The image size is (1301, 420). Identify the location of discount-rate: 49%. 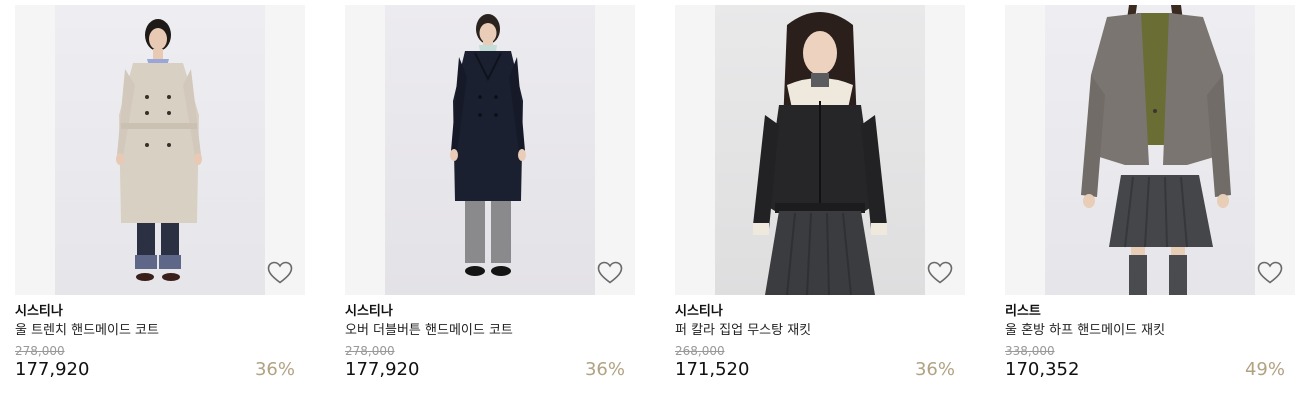
(1264, 369).